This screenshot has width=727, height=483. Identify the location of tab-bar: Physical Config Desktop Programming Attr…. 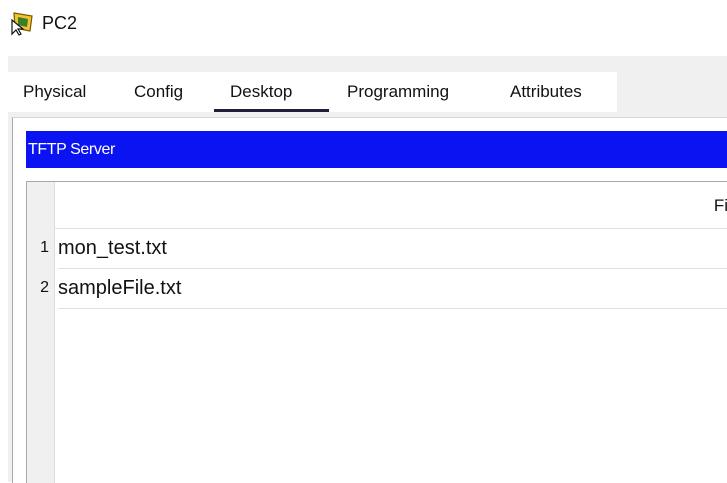
(312, 92).